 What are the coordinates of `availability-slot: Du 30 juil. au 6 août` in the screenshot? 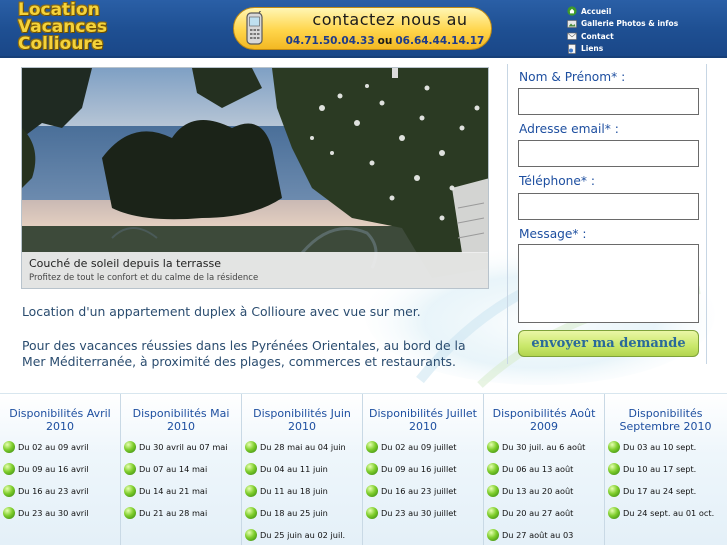 It's located at (545, 452).